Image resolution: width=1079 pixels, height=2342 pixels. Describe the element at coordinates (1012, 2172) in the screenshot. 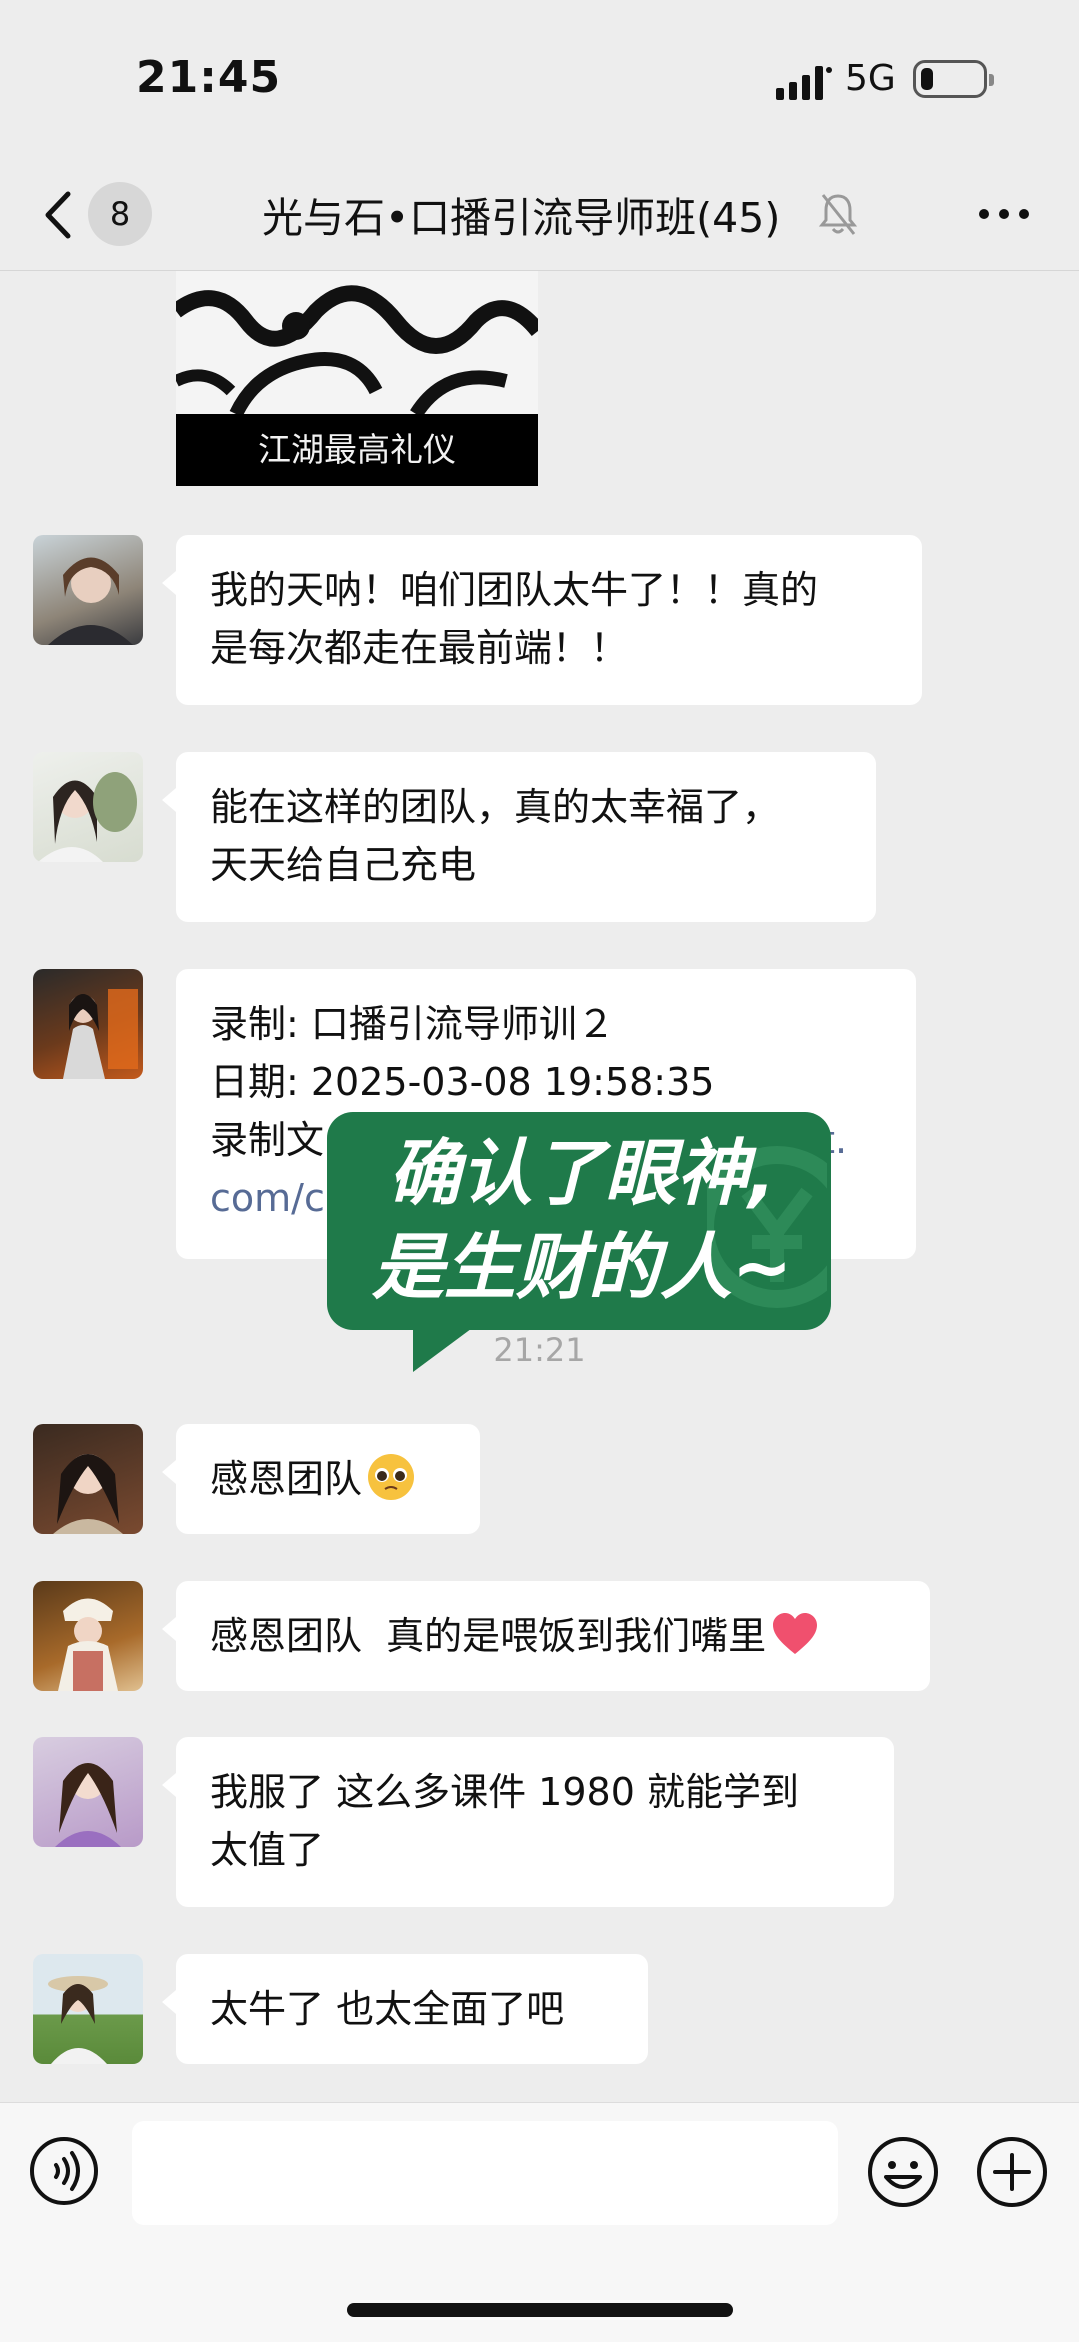

I see `more-actions-plus-icon` at that location.